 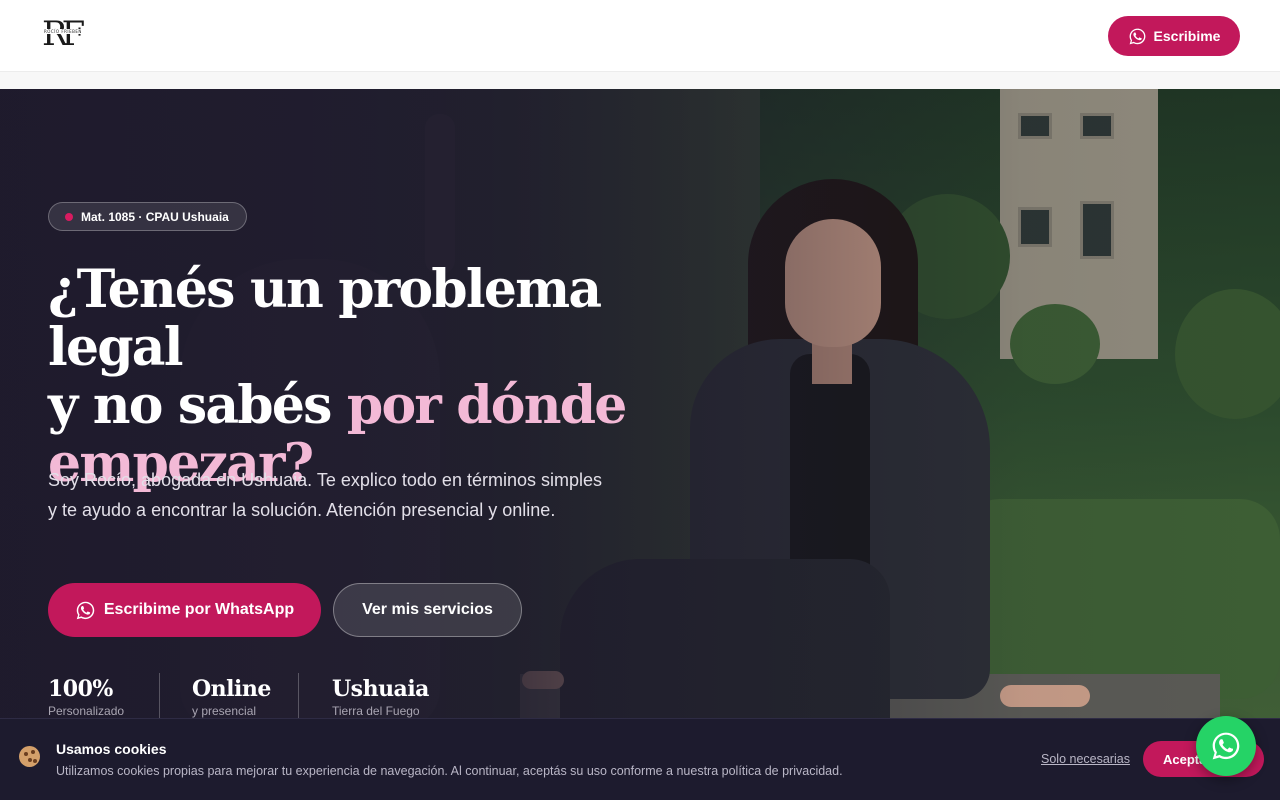 I want to click on whatsapp-cta-label: Escribime por WhatsApp, so click(x=199, y=609).